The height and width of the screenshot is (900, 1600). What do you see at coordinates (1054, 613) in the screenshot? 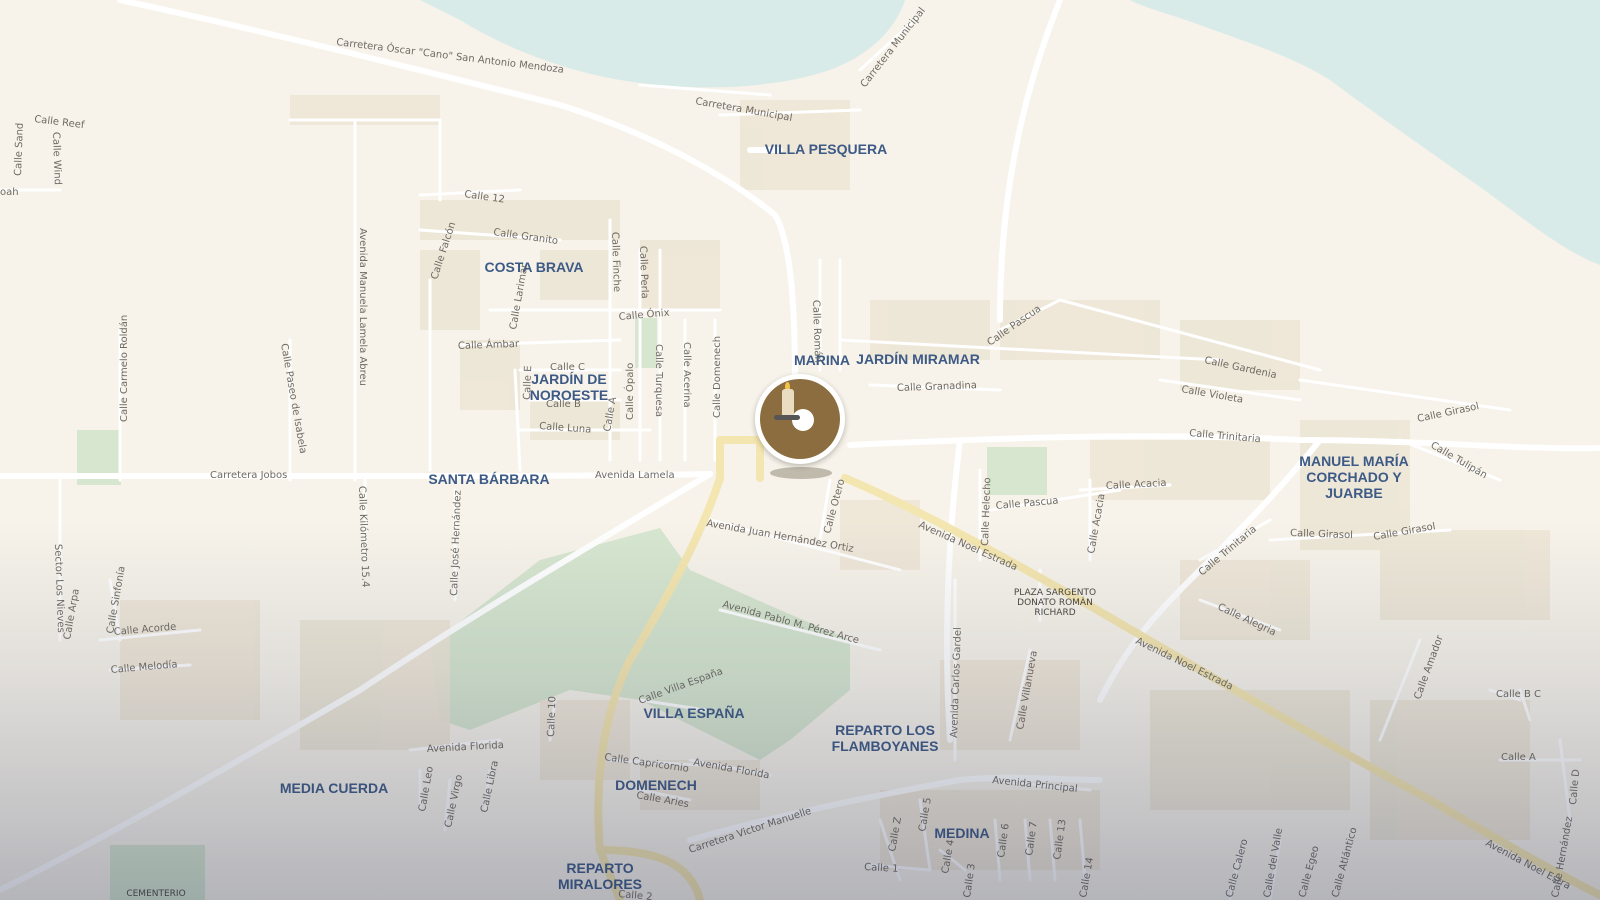
I see `label-plaza-line3: RICHARD` at bounding box center [1054, 613].